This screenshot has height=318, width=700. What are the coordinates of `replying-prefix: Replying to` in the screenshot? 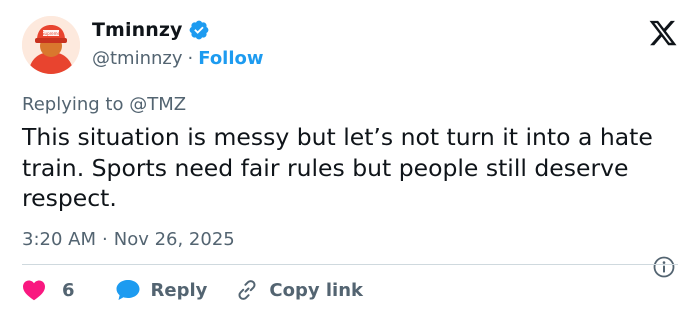 It's located at (73, 104).